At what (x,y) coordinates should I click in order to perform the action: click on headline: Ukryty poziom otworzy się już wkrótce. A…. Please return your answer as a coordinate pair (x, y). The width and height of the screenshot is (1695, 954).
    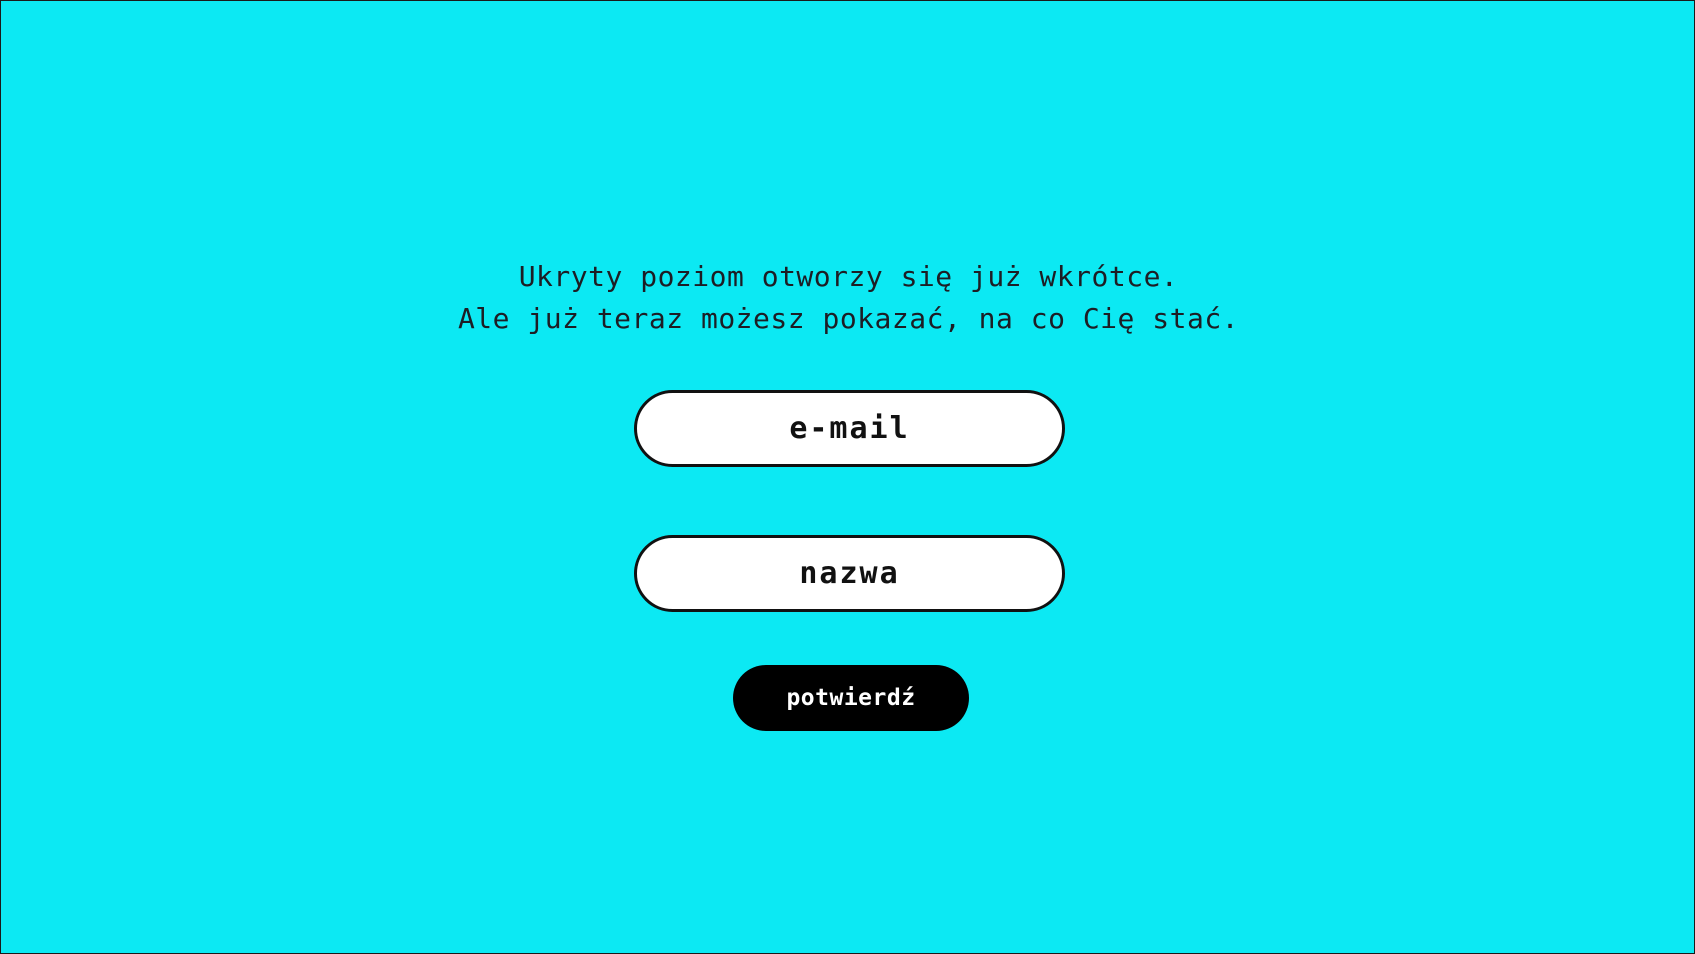
    Looking at the image, I should click on (848, 298).